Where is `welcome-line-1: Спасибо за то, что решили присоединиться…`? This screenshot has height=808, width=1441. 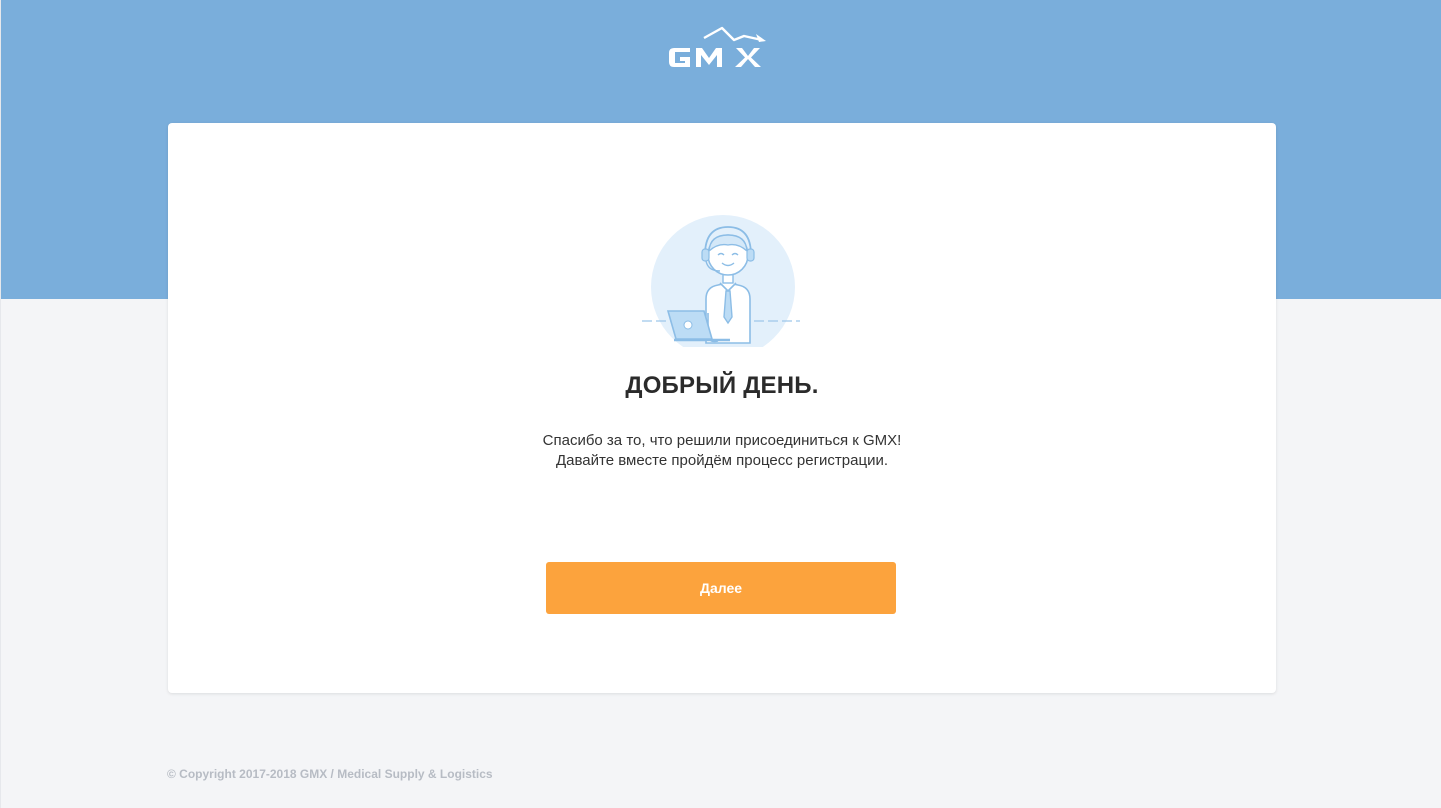
welcome-line-1: Спасибо за то, что решили присоединиться… is located at coordinates (722, 440).